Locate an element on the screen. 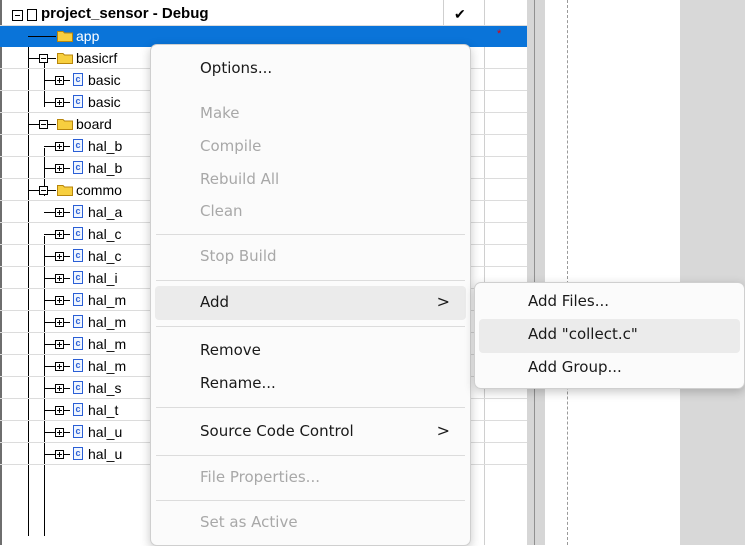  menu-item-remove: Remove is located at coordinates (310, 351).